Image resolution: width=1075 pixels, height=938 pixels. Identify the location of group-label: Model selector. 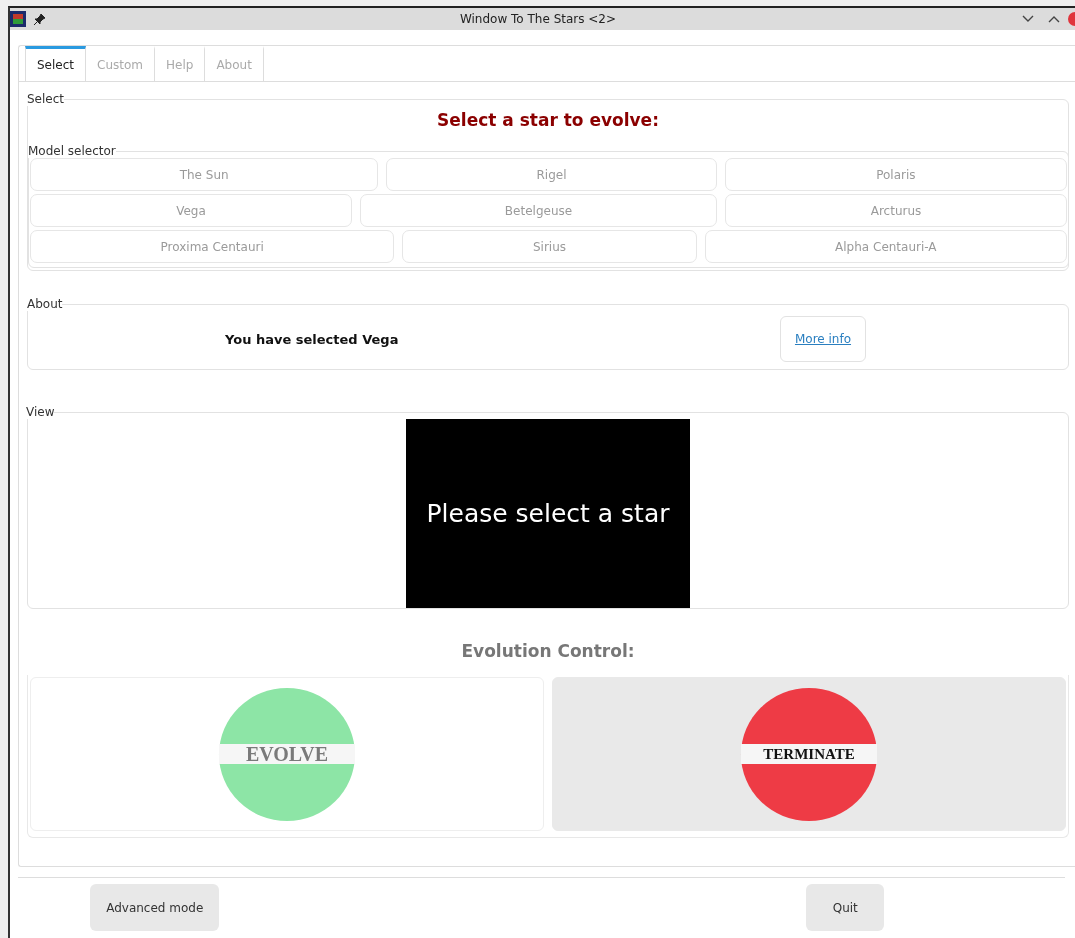
(72, 151).